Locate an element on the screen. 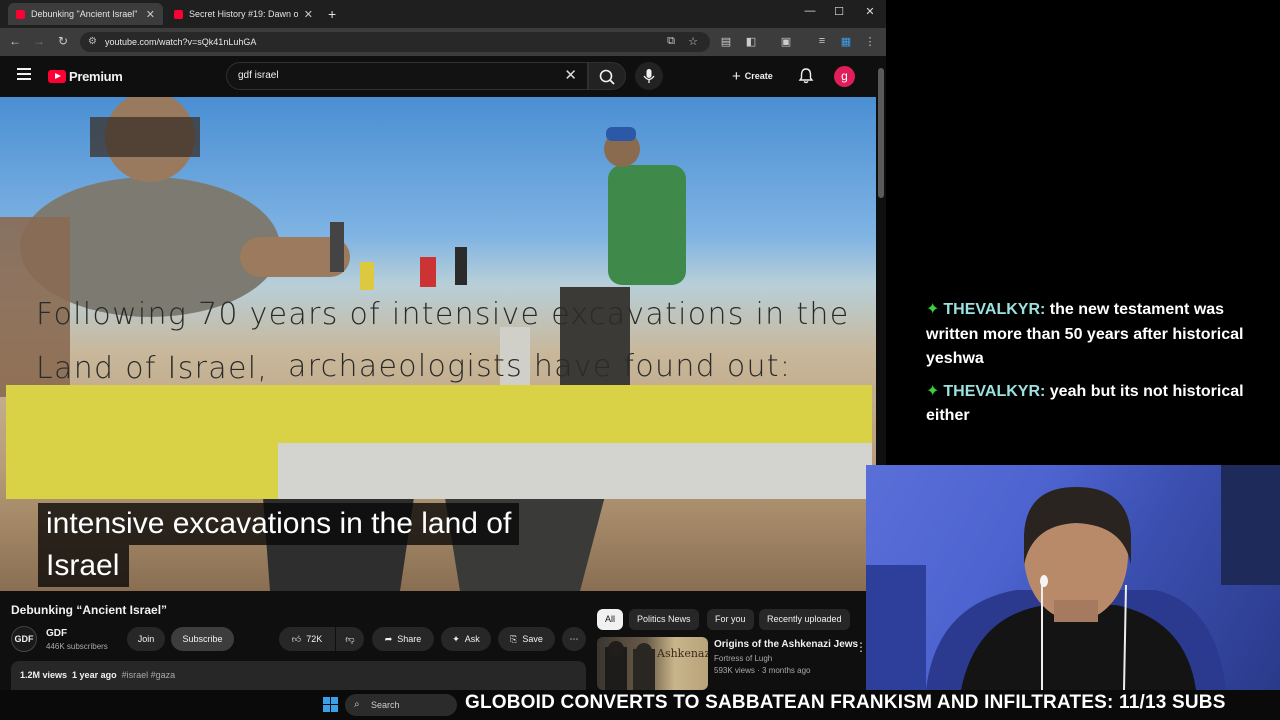  overlay-text-banner-left is located at coordinates (142, 471).